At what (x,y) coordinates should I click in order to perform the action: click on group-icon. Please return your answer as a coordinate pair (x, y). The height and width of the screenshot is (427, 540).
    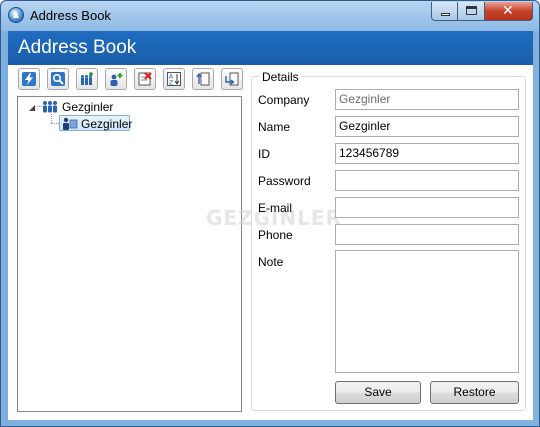
    Looking at the image, I should click on (50, 107).